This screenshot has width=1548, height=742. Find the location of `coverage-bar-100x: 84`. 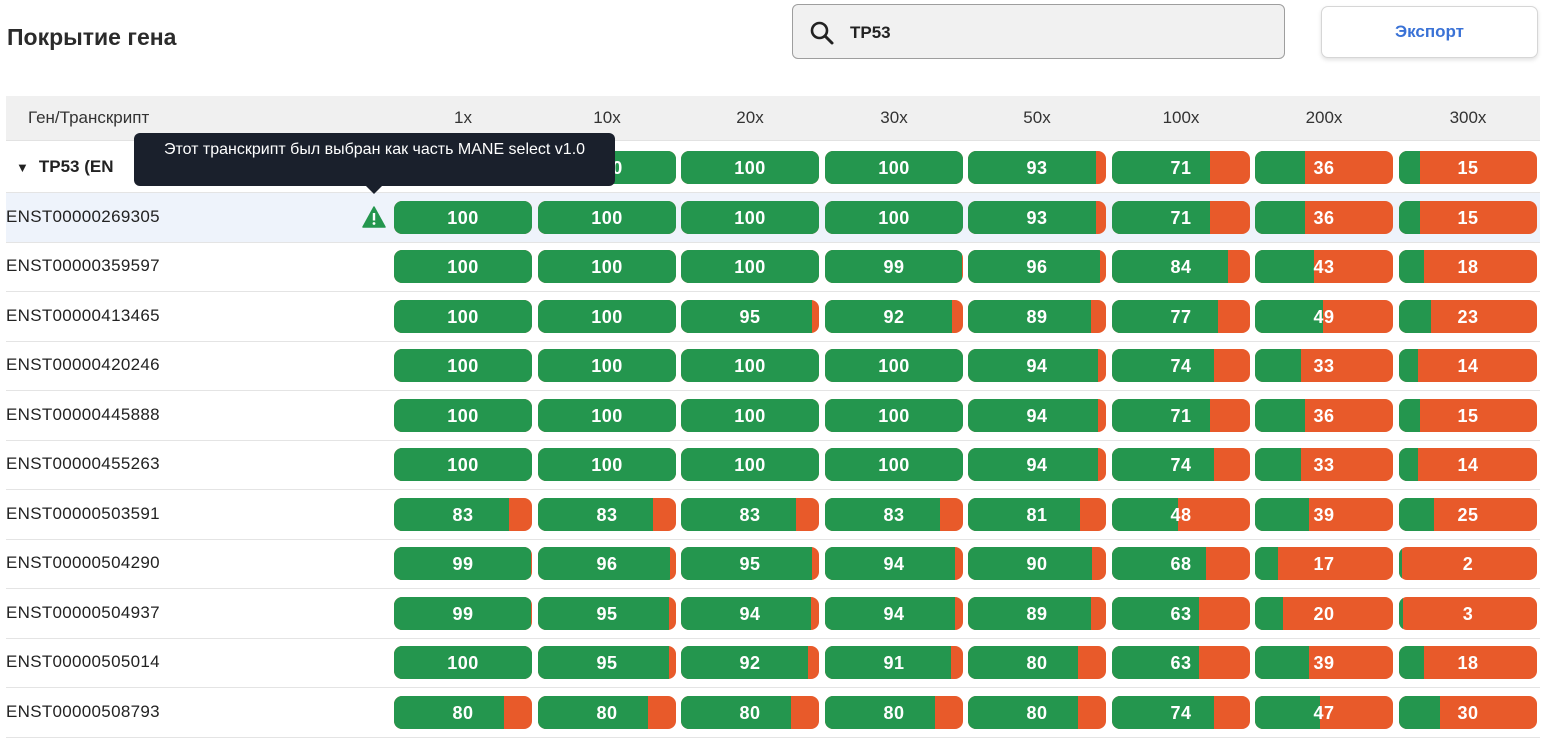

coverage-bar-100x: 84 is located at coordinates (1181, 266).